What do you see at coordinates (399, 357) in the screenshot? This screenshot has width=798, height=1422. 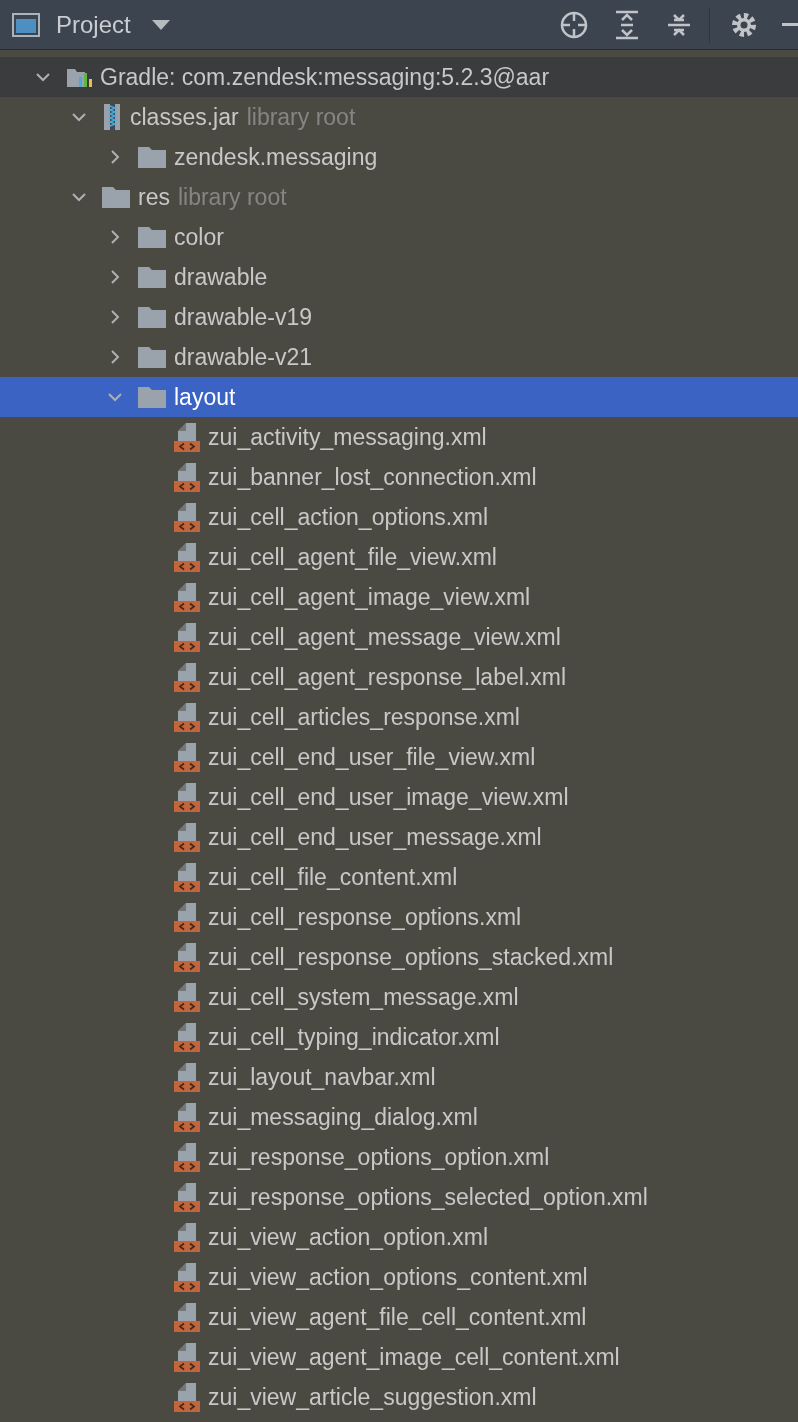 I see `tree-row: drawable-v21` at bounding box center [399, 357].